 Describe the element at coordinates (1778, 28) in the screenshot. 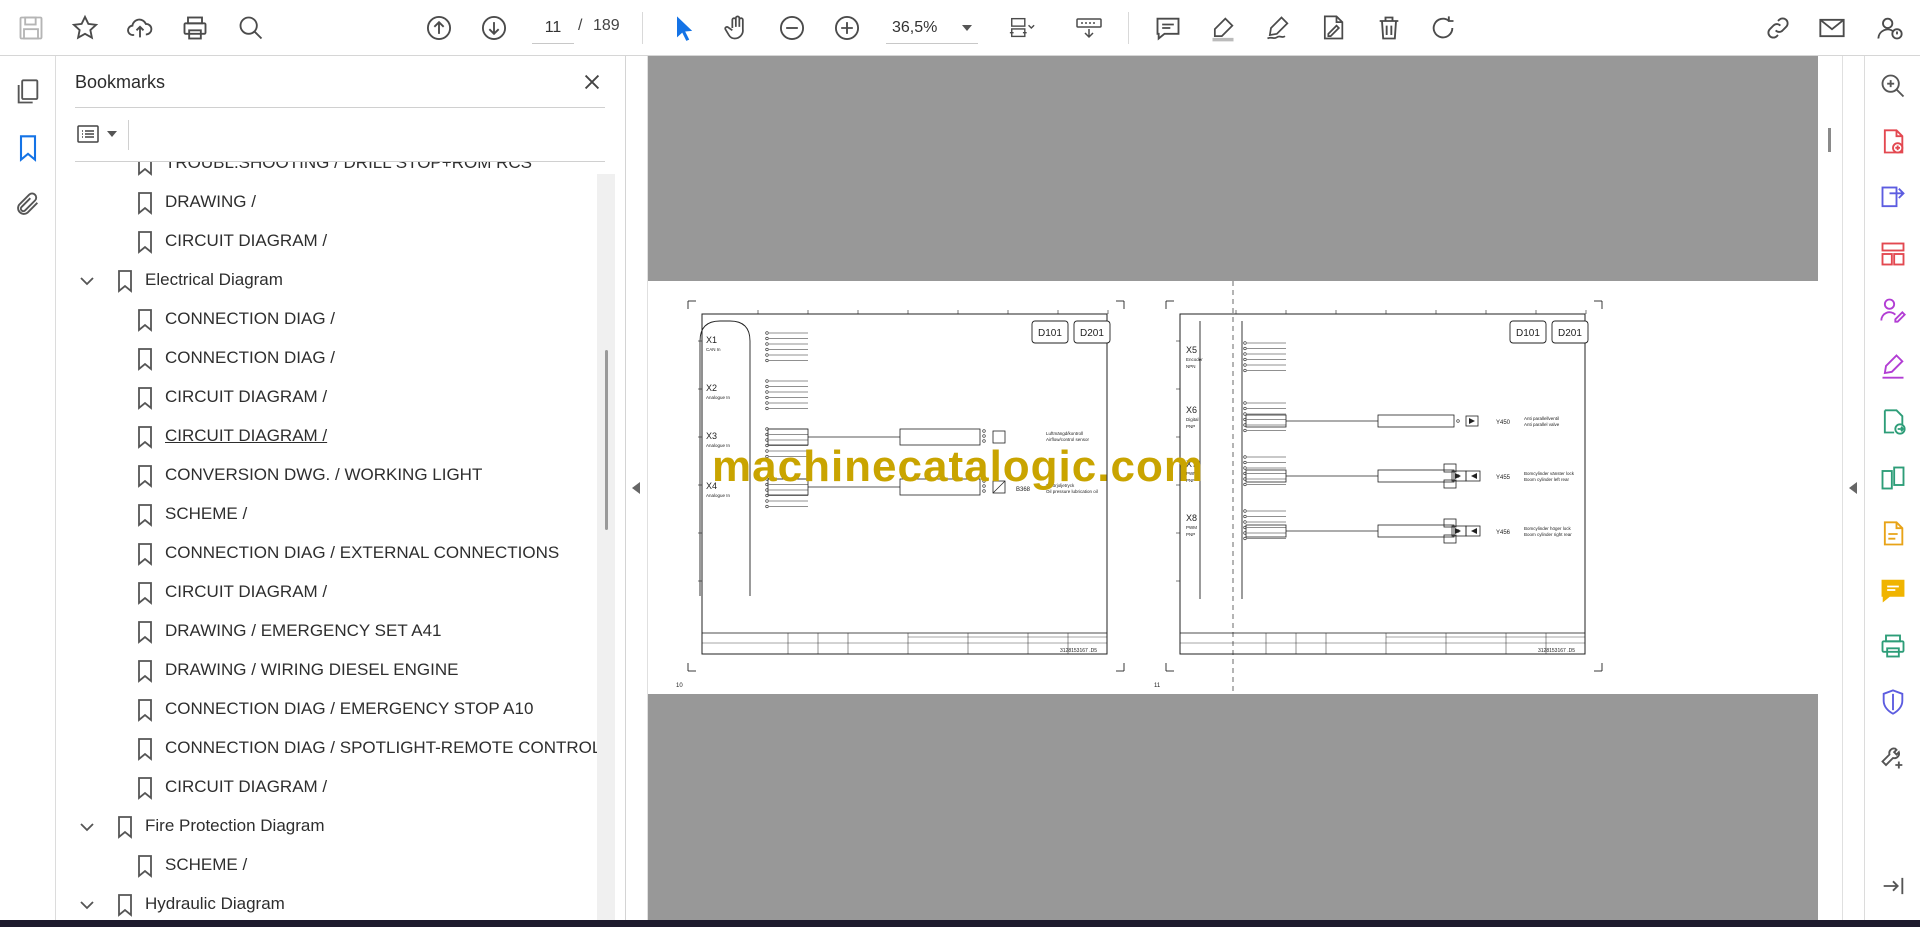

I see `share-link-icon` at that location.